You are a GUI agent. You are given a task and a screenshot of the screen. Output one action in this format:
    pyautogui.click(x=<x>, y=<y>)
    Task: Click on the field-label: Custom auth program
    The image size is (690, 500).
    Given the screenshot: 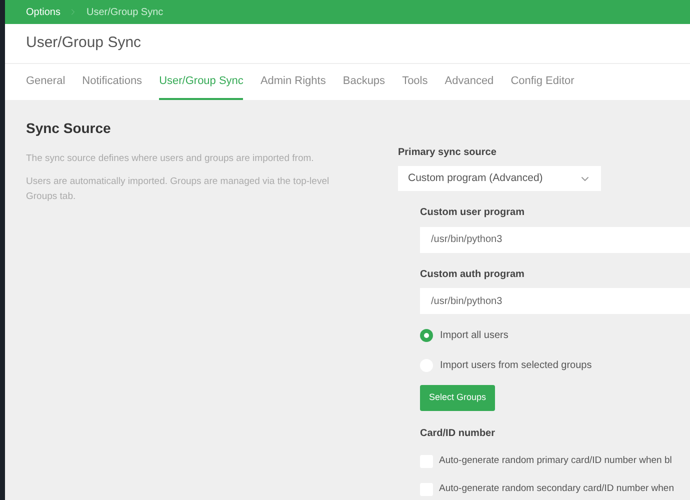 What is the action you would take?
    pyautogui.click(x=473, y=275)
    